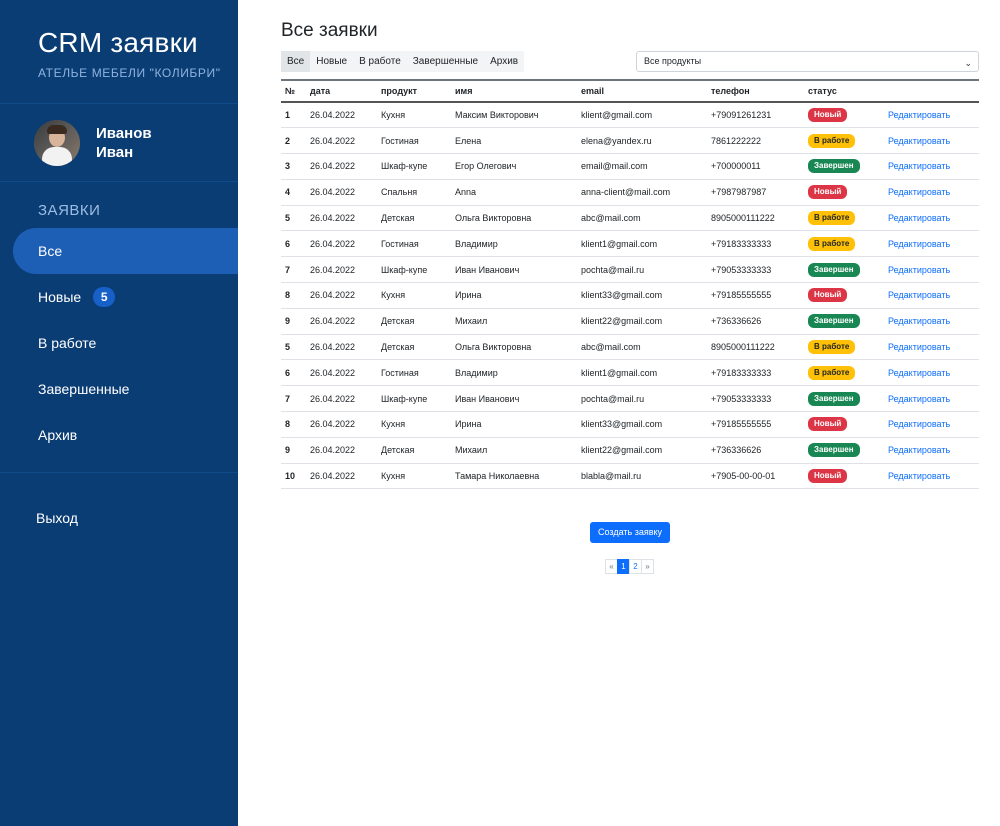 The height and width of the screenshot is (826, 1000). Describe the element at coordinates (288, 424) in the screenshot. I see `row-number: 8` at that location.